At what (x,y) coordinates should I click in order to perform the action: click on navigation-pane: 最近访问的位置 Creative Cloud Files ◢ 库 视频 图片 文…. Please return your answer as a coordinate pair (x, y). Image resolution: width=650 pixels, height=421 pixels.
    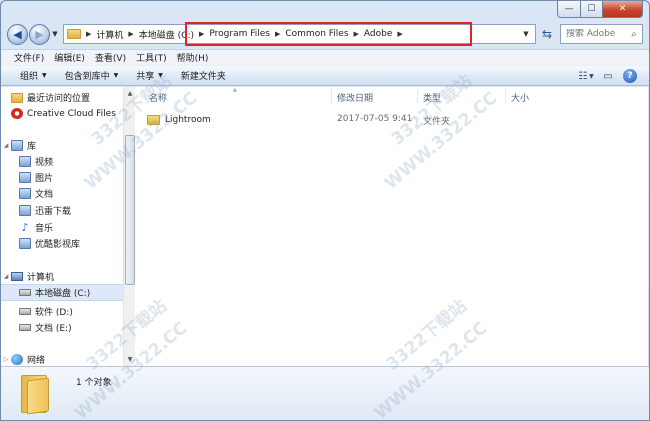
    Looking at the image, I should click on (62, 226).